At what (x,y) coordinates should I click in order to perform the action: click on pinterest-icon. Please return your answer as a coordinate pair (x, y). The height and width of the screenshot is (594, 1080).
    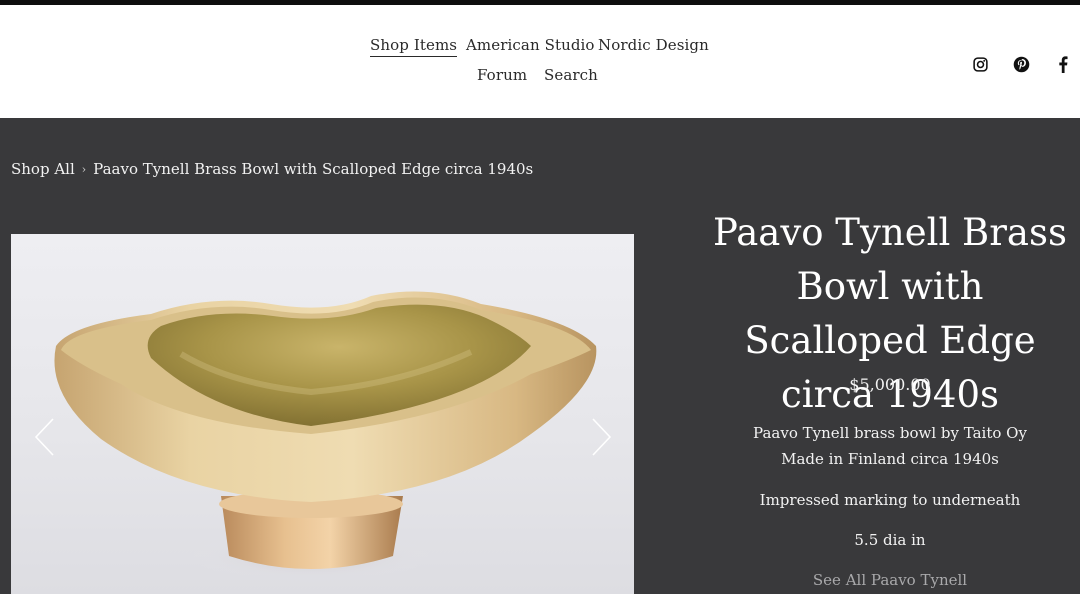
    Looking at the image, I should click on (1022, 65).